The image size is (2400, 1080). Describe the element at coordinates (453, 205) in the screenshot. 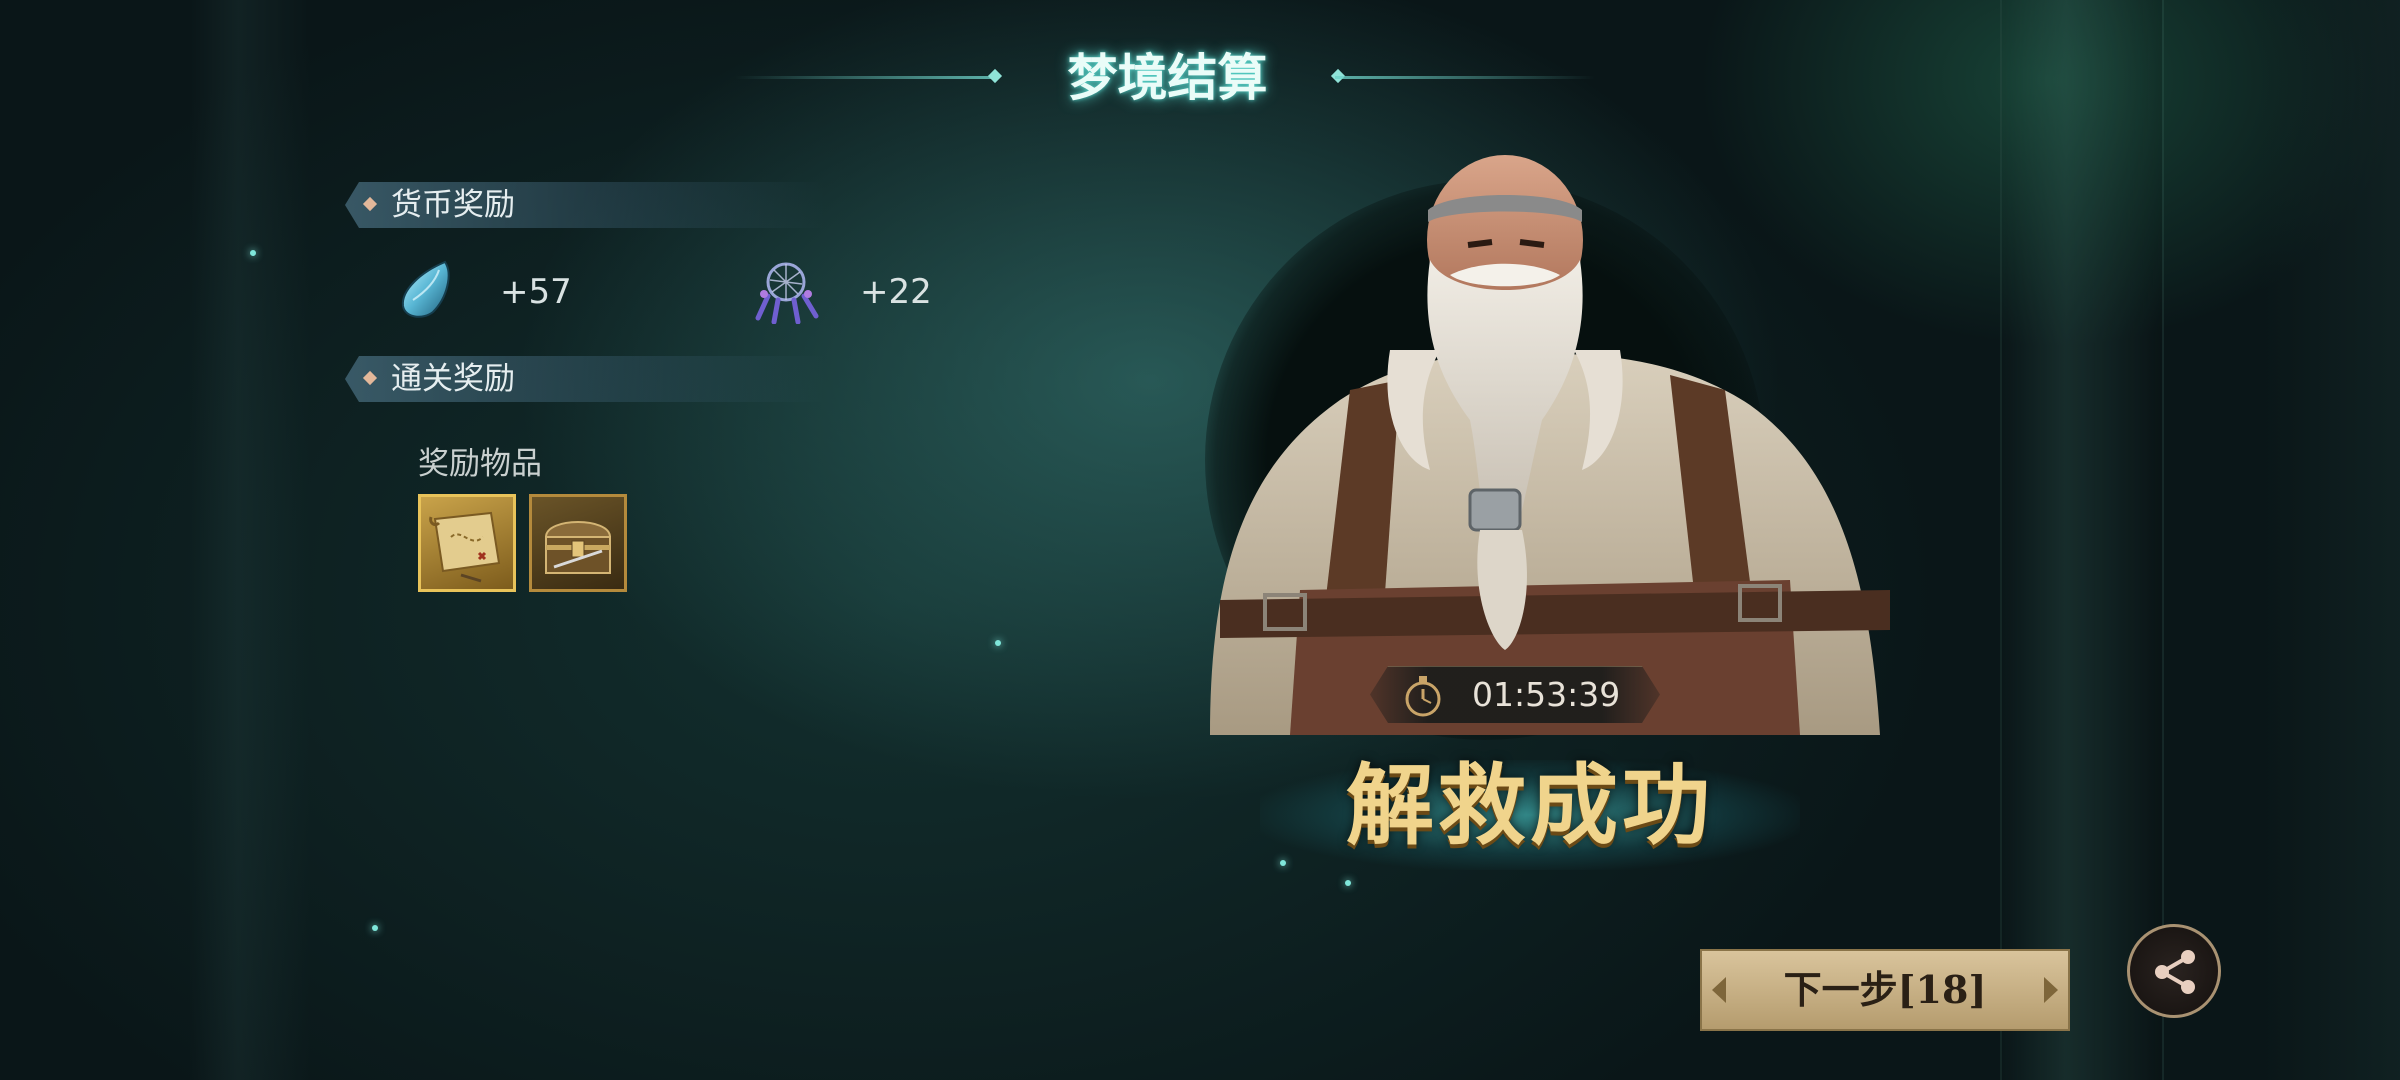

I see `currency-reward-label: 货币奖励` at that location.